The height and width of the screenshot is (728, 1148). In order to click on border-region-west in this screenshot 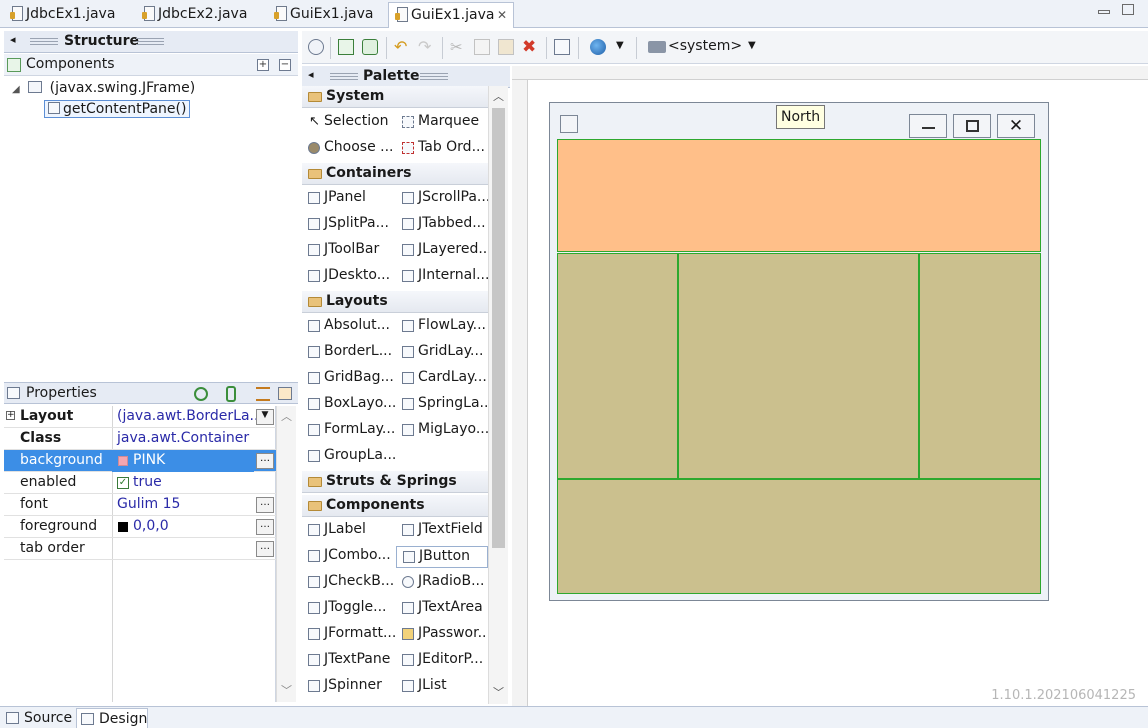, I will do `click(617, 366)`.